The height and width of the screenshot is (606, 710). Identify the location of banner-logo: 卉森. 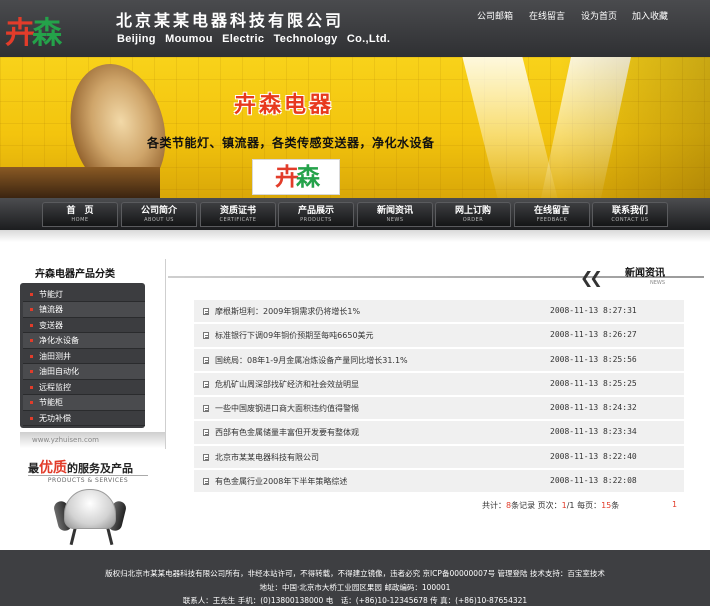
(296, 177).